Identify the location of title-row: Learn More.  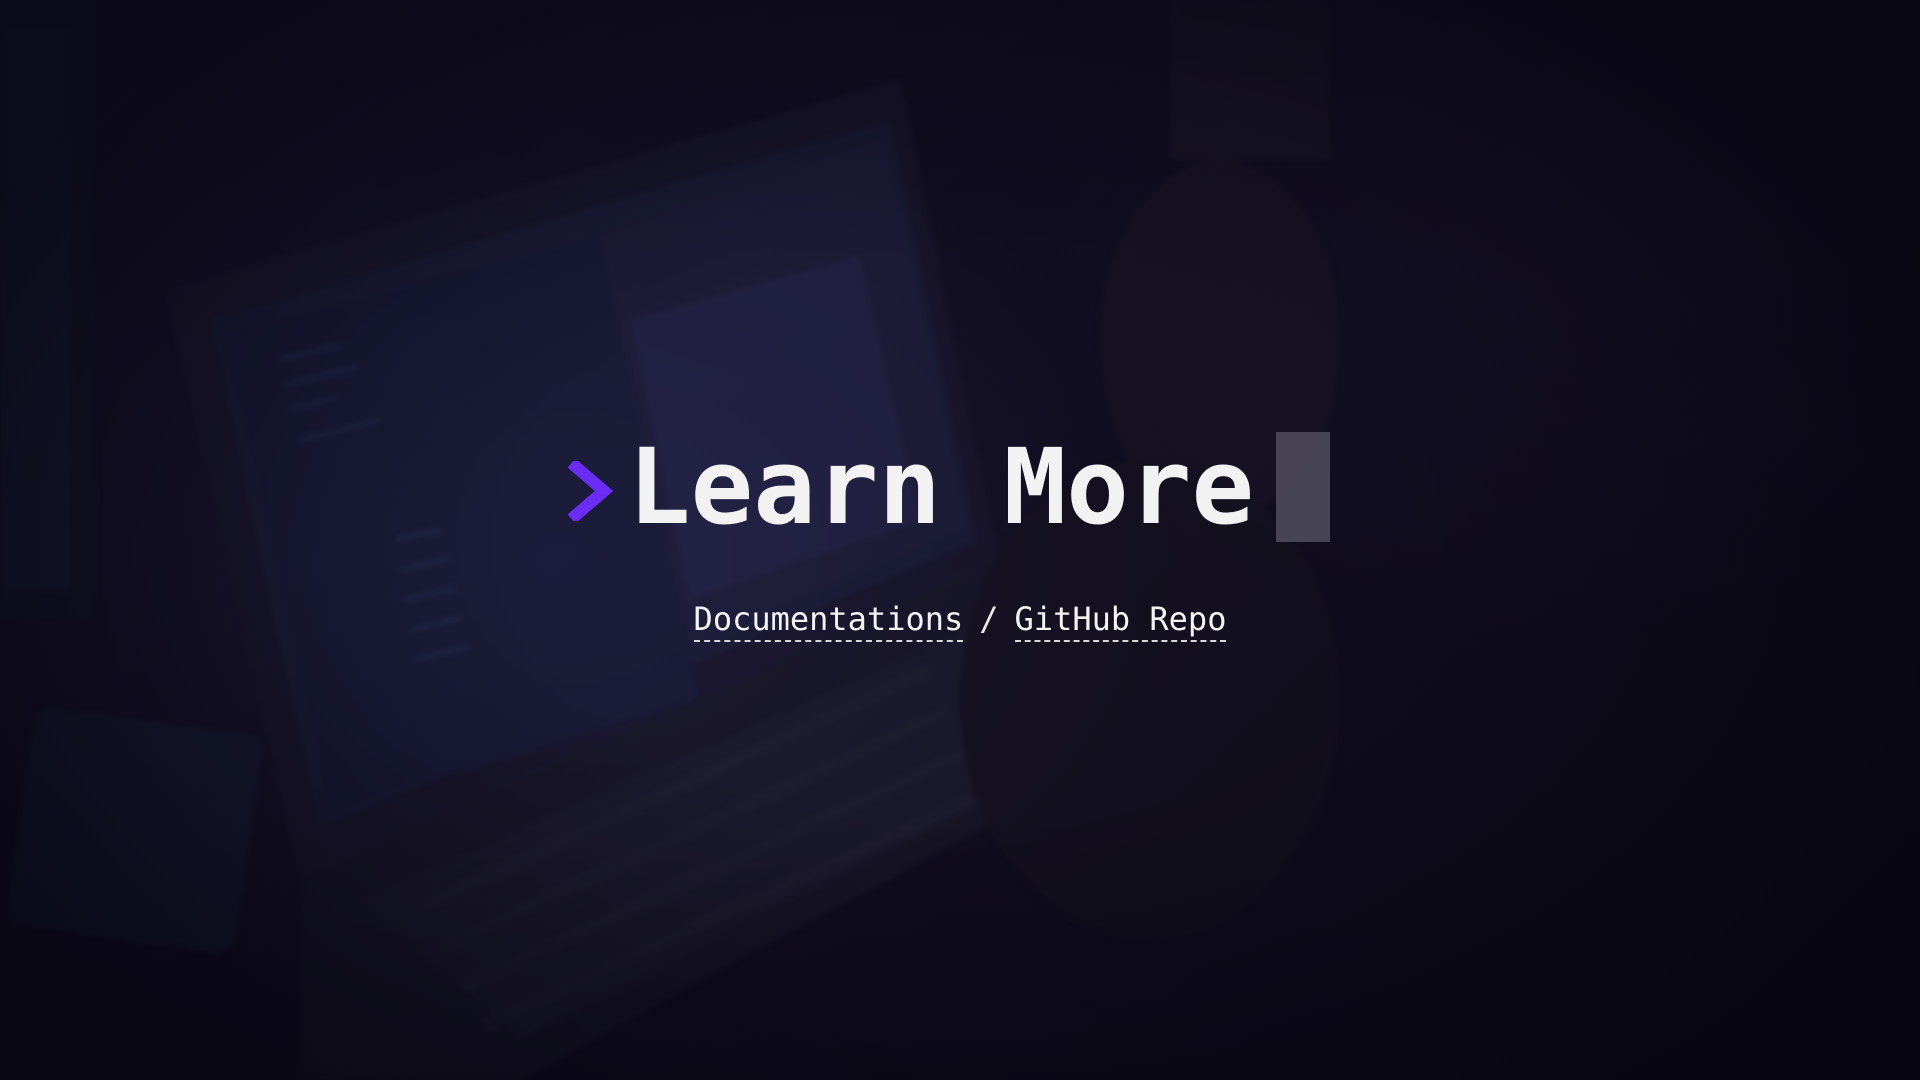
(949, 487).